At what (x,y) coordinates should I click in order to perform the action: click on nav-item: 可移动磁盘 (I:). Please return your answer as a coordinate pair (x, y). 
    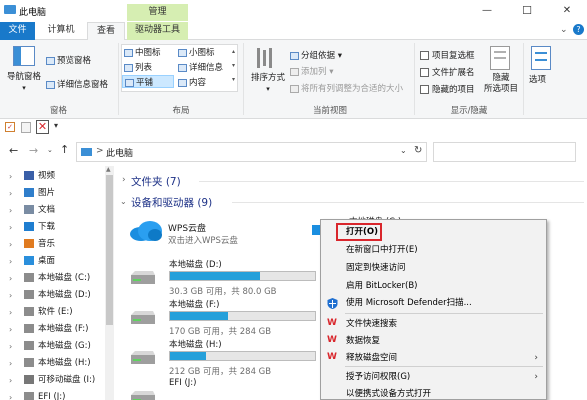
    Looking at the image, I should click on (59, 380).